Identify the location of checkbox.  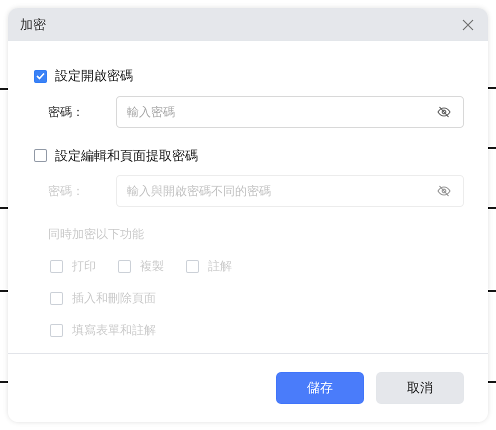
(40, 76).